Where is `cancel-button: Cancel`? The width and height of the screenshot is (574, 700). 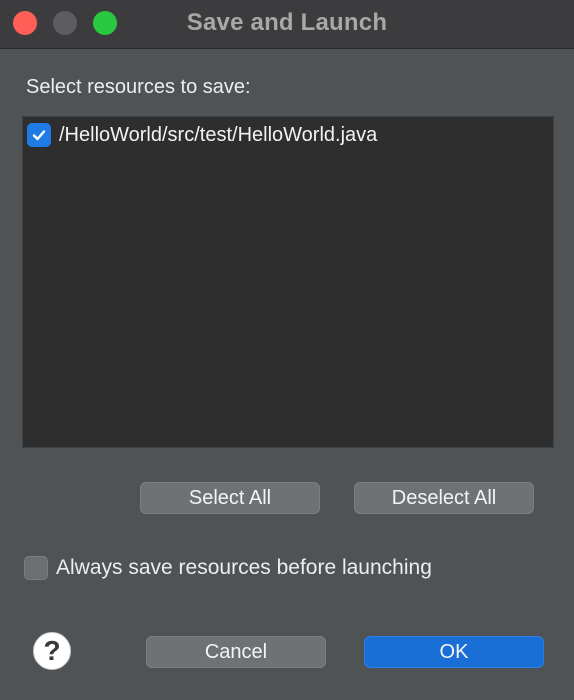
cancel-button: Cancel is located at coordinates (236, 652).